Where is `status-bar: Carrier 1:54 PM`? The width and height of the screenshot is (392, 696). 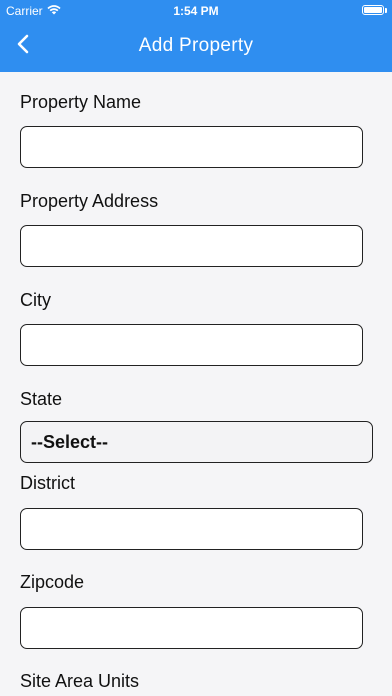 status-bar: Carrier 1:54 PM is located at coordinates (196, 10).